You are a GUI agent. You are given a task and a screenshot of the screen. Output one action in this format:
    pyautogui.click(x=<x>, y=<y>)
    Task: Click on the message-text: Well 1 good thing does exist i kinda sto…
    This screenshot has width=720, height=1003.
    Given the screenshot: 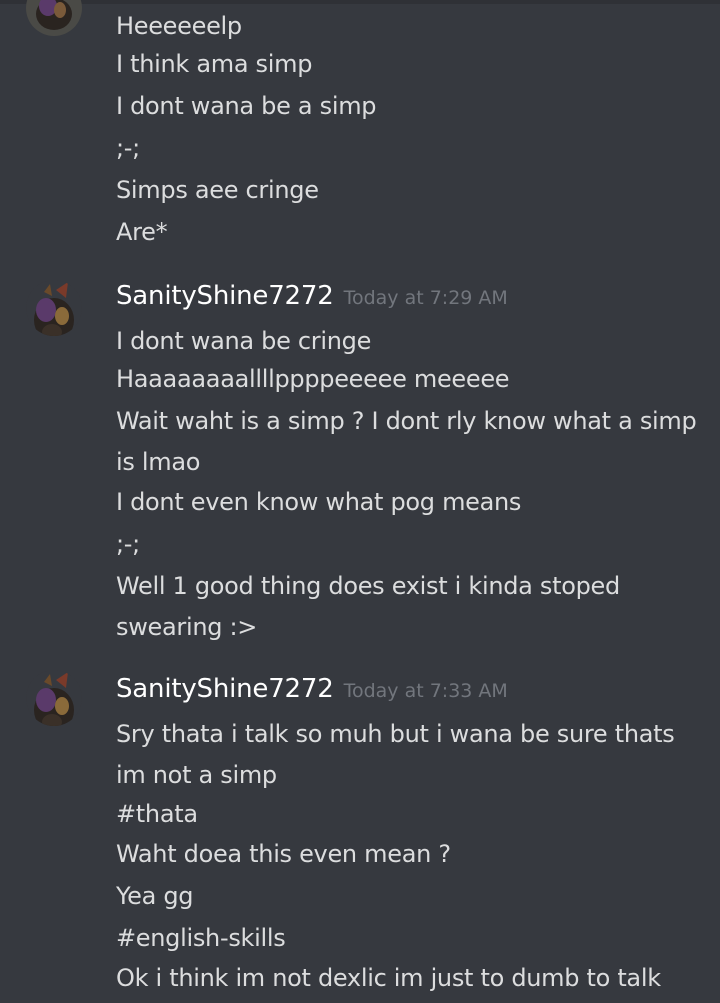 What is the action you would take?
    pyautogui.click(x=368, y=606)
    